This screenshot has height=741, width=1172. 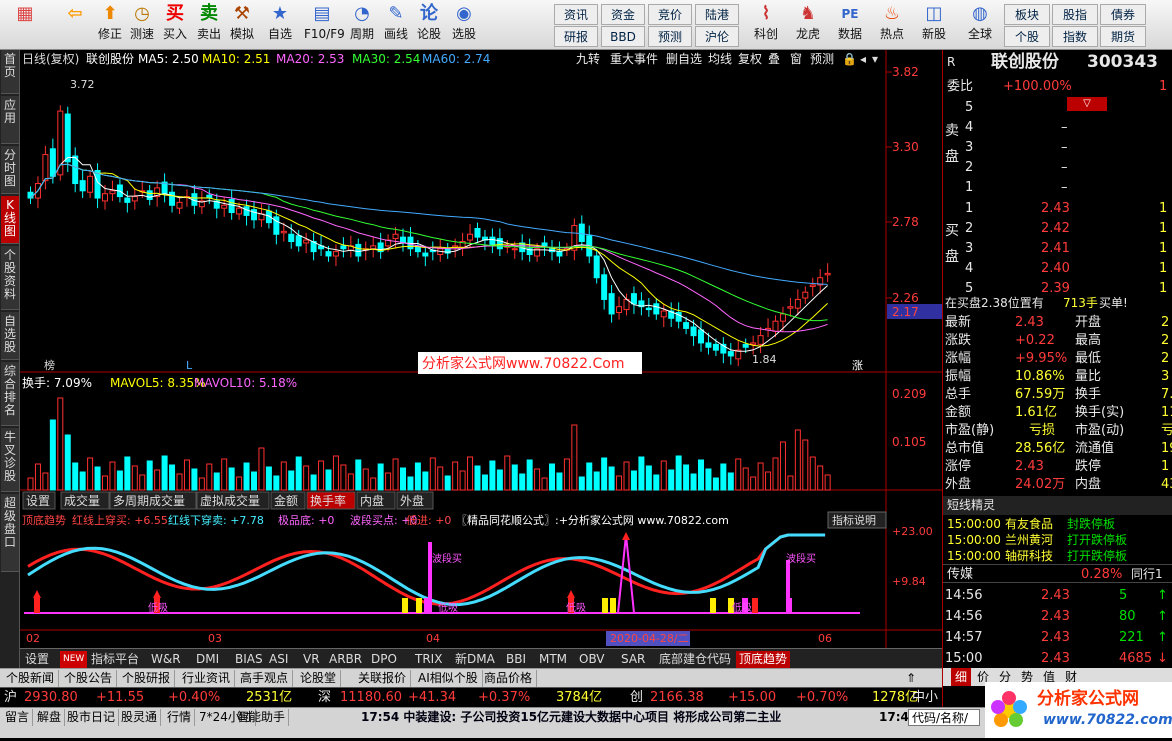 What do you see at coordinates (796, 59) in the screenshot?
I see `kline-tab: 窗` at bounding box center [796, 59].